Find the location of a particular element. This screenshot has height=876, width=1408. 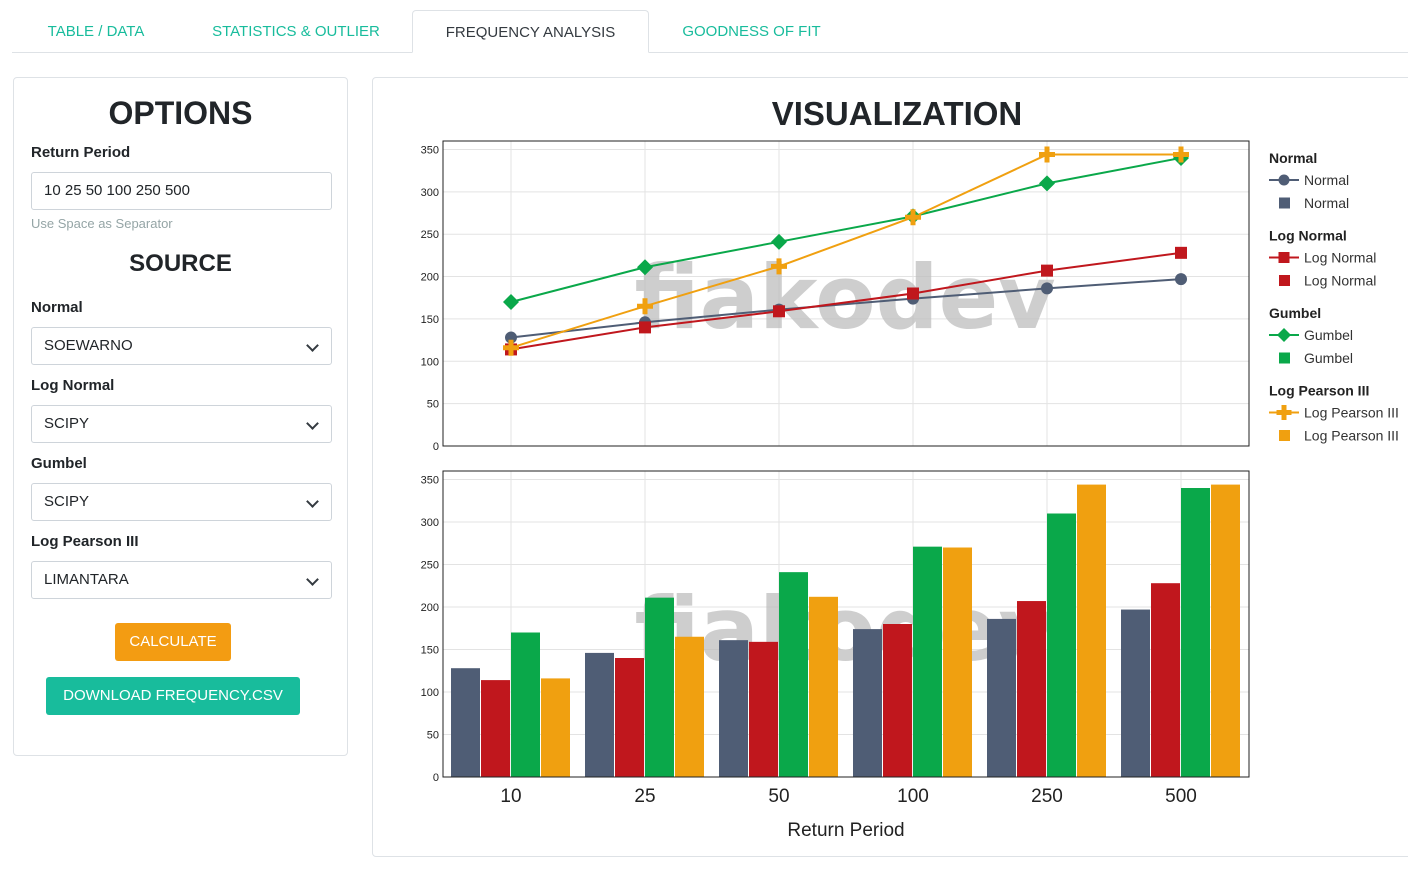

legend-line-label: Log Pearson III is located at coordinates (1351, 413).